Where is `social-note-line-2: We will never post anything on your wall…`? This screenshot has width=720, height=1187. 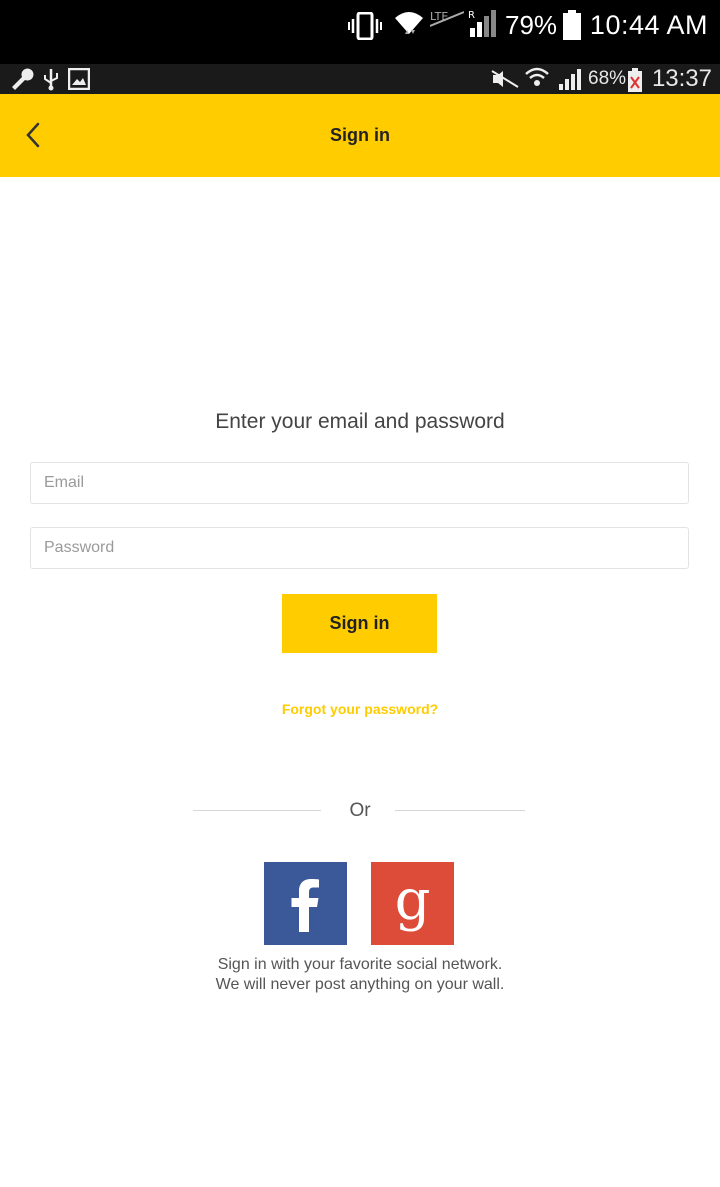
social-note-line-2: We will never post anything on your wall… is located at coordinates (360, 984).